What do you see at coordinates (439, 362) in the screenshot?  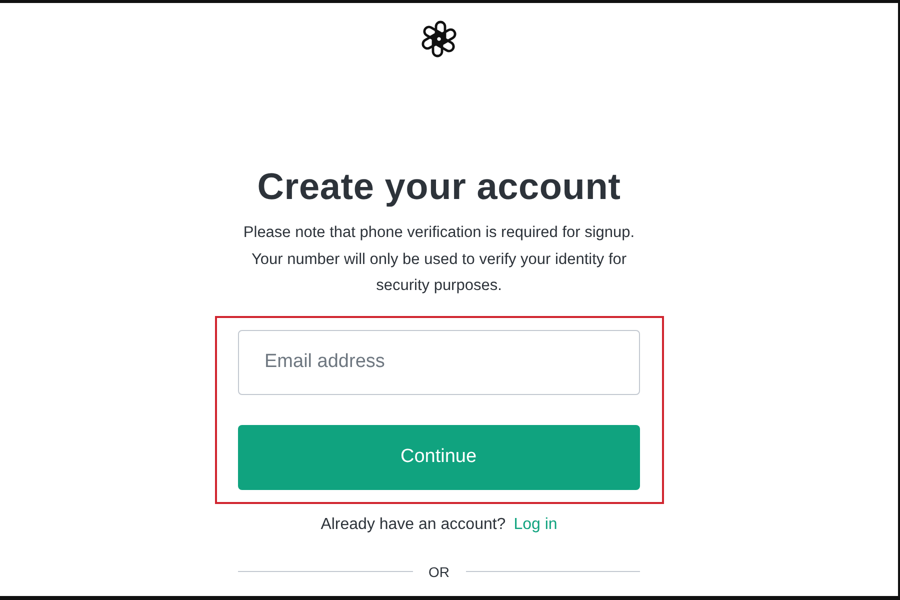 I see `email-field: Email address` at bounding box center [439, 362].